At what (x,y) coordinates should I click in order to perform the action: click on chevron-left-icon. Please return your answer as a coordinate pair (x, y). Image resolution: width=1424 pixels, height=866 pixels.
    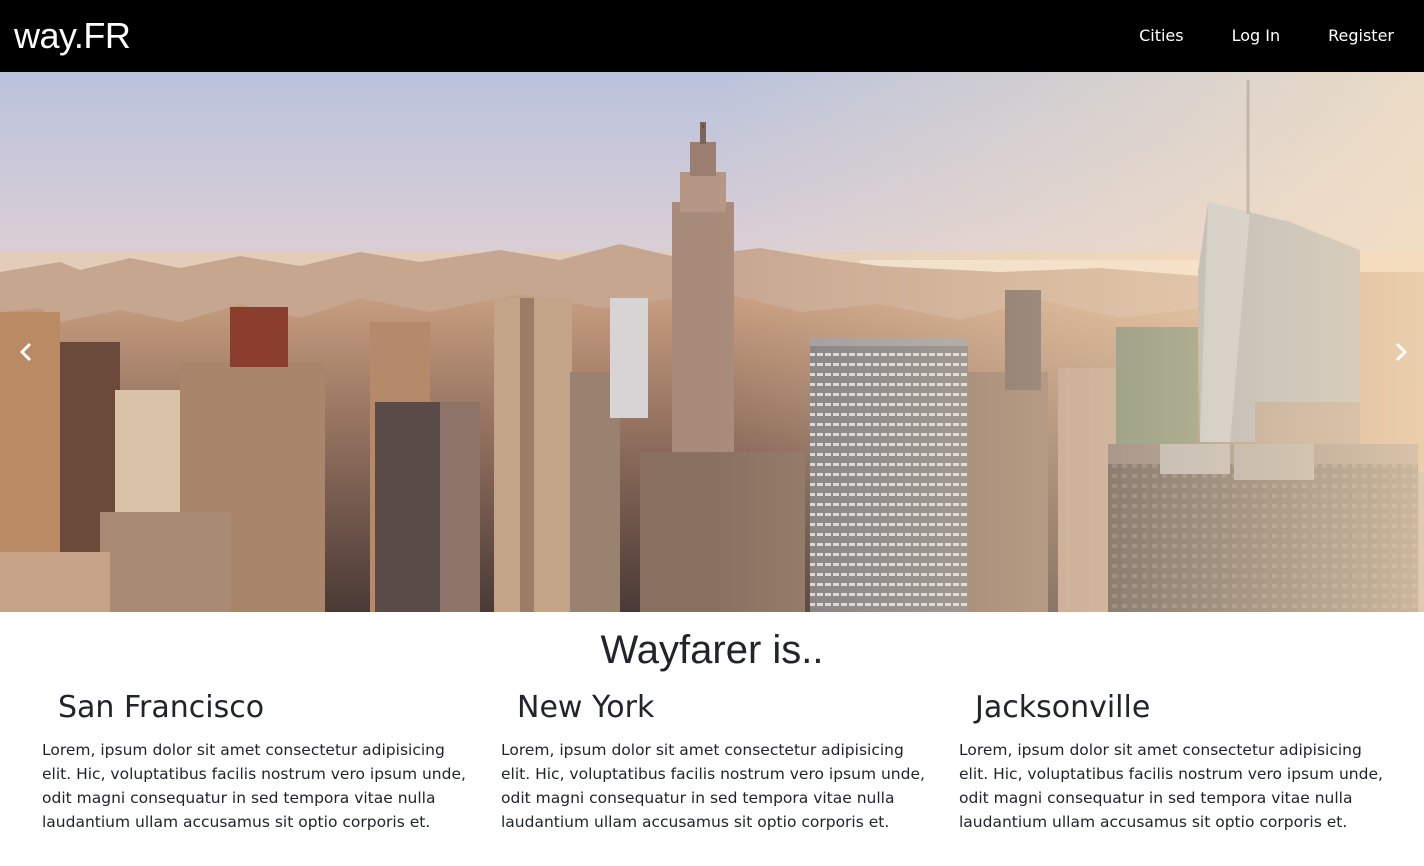
    Looking at the image, I should click on (26, 352).